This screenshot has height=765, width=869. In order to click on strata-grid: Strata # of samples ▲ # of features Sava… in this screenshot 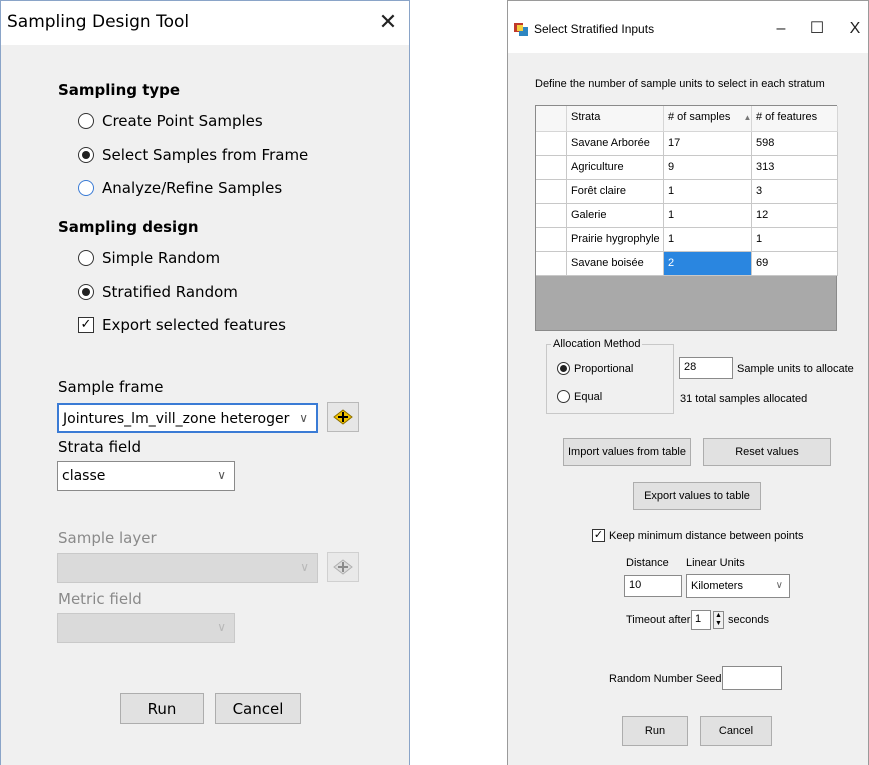, I will do `click(686, 218)`.